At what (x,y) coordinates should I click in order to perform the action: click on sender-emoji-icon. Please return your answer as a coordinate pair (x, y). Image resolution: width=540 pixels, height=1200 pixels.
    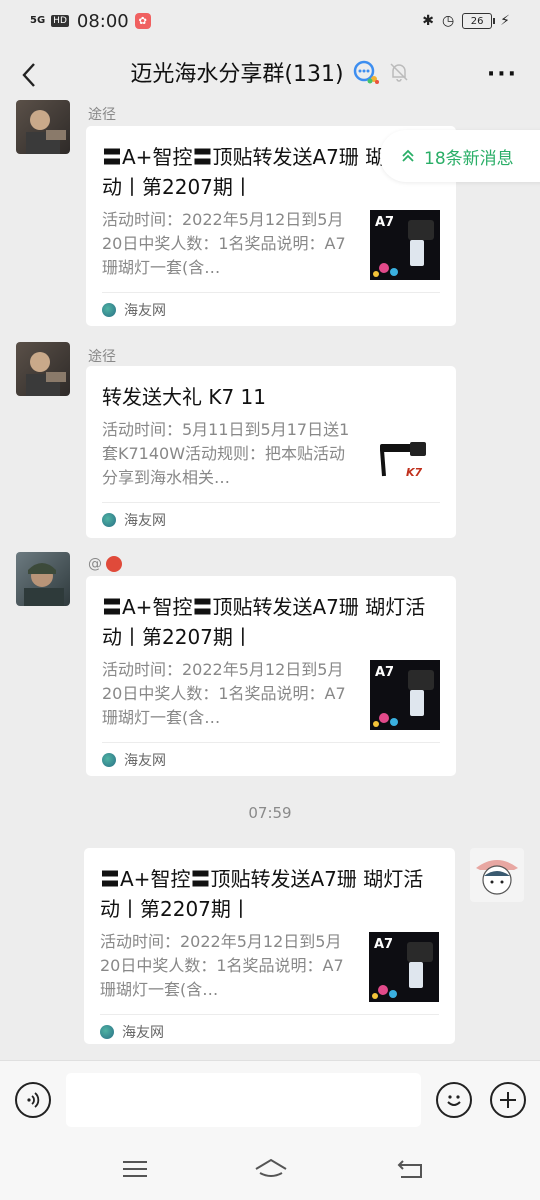
    Looking at the image, I should click on (114, 564).